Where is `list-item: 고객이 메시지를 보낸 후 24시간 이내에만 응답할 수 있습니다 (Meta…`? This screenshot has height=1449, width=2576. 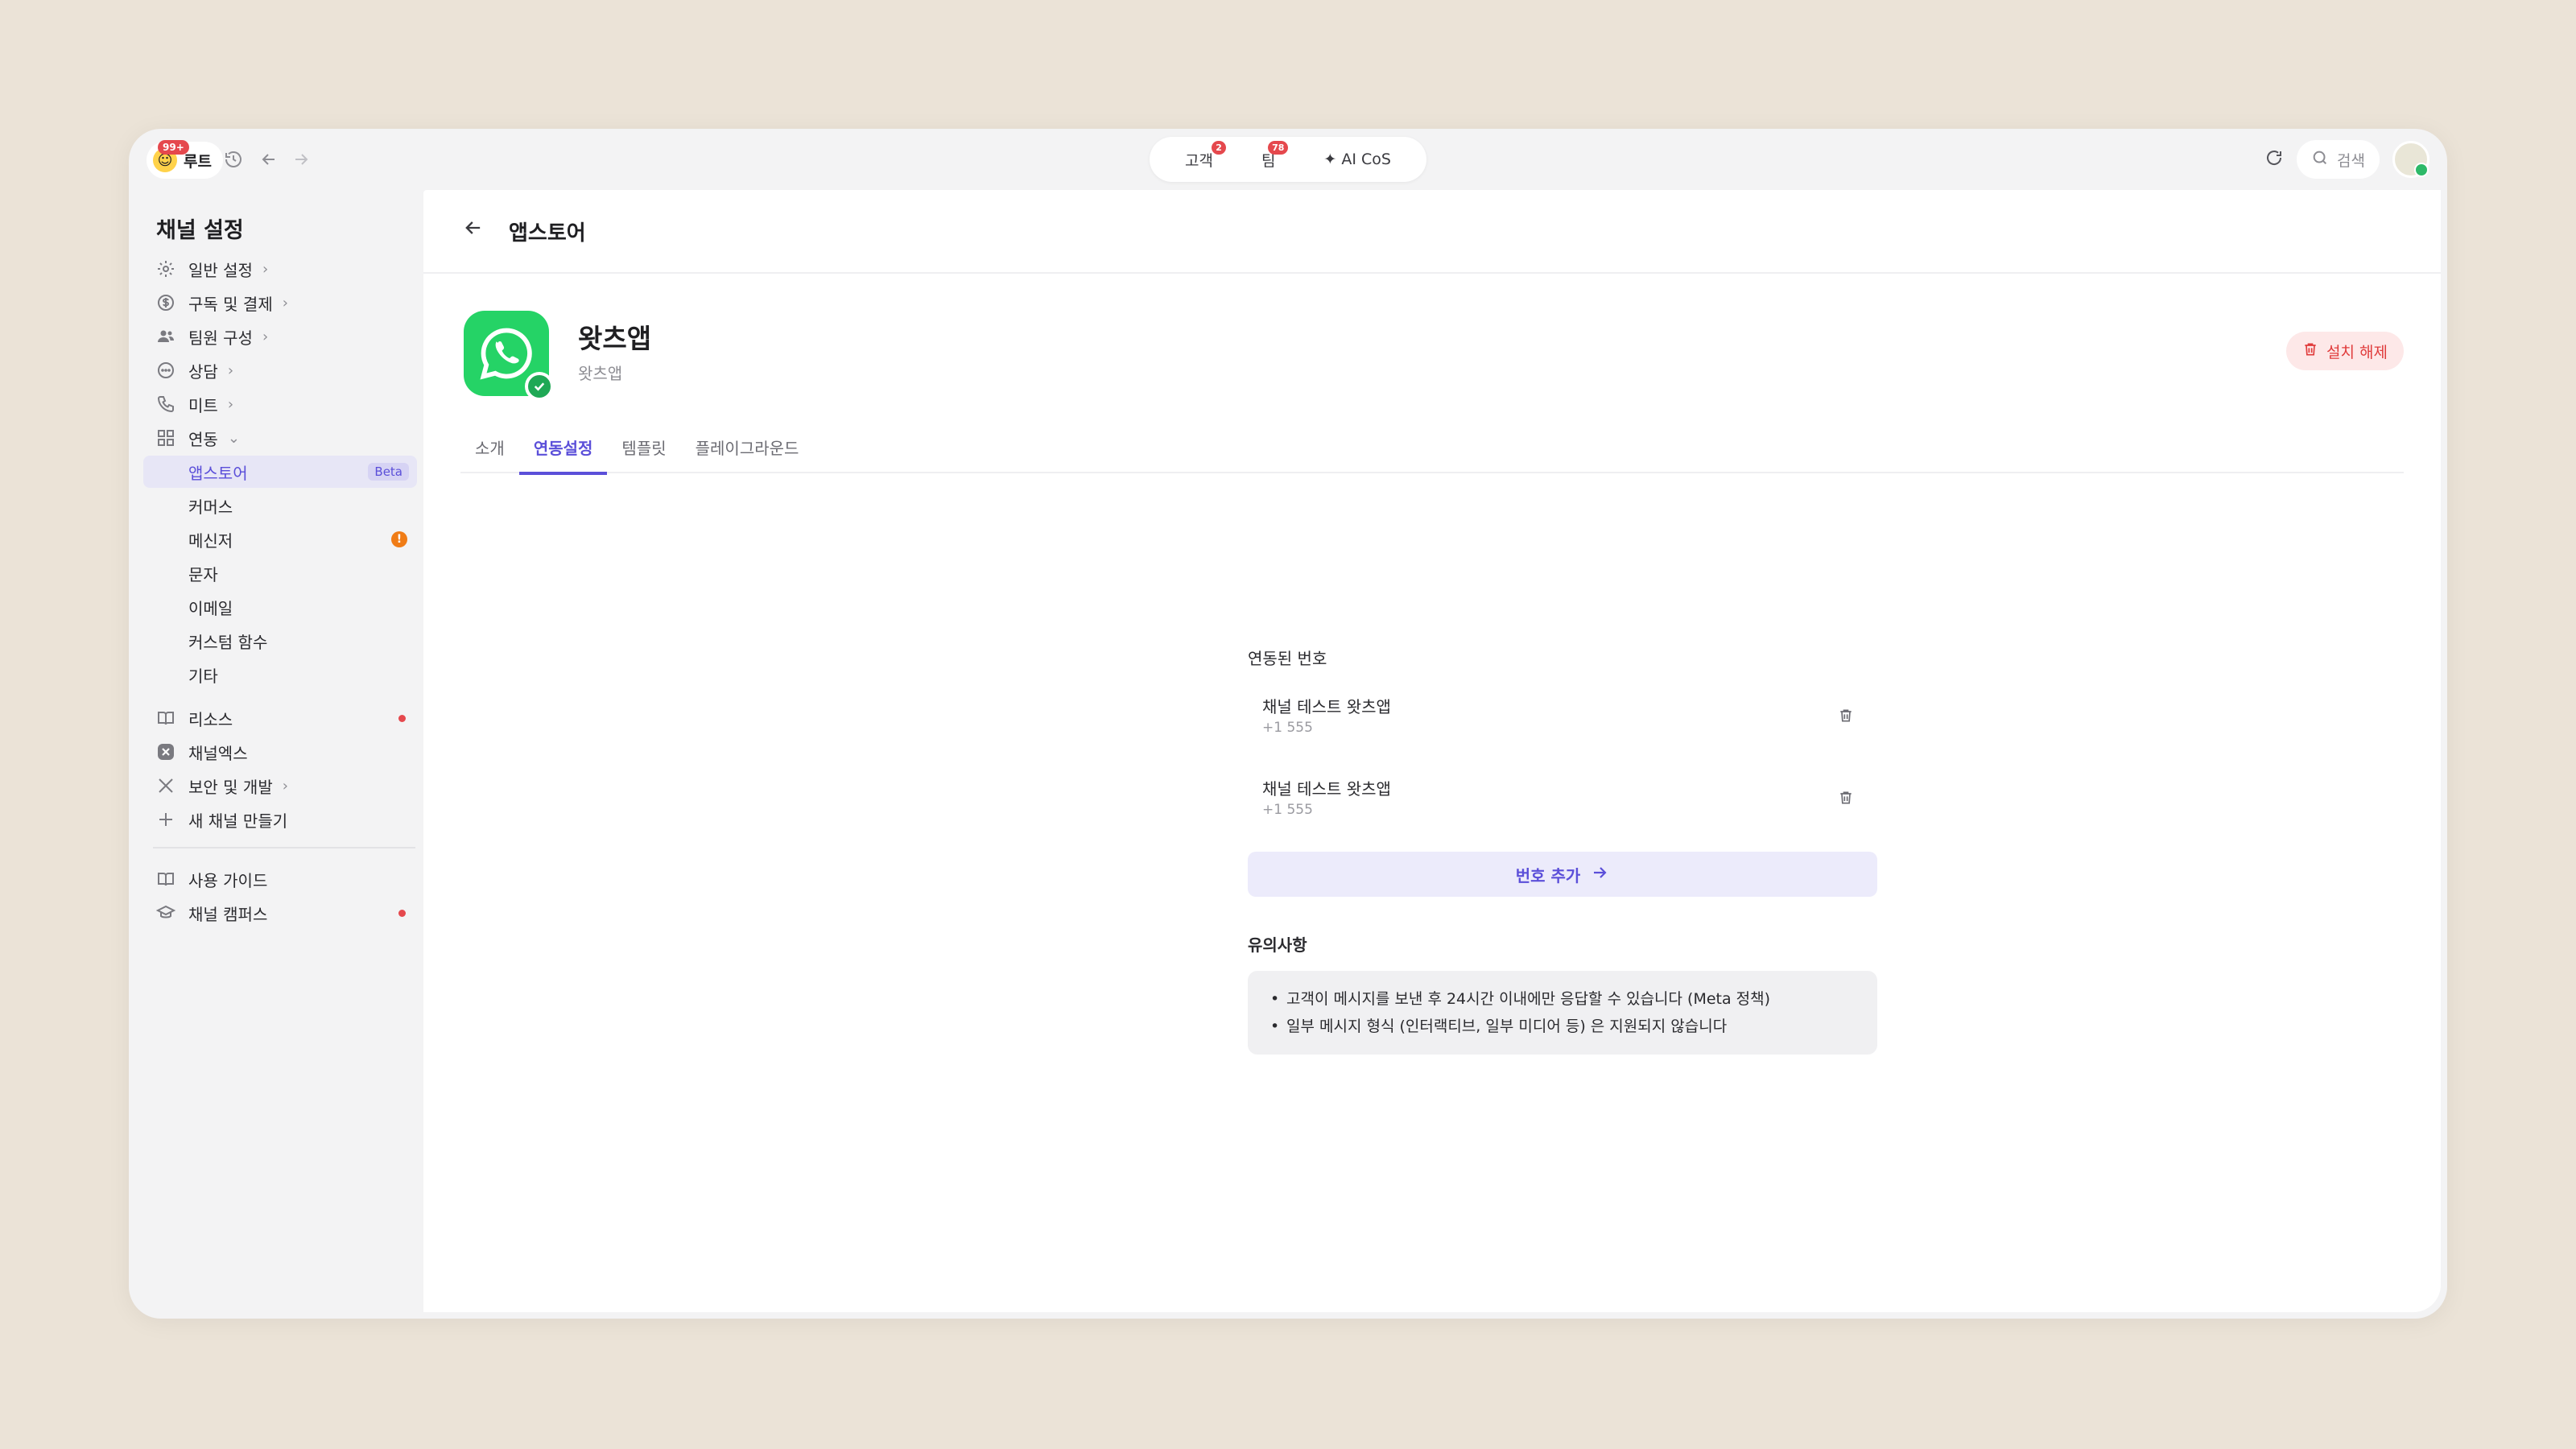
list-item: 고객이 메시지를 보낸 후 24시간 이내에만 응답할 수 있습니다 (Meta… is located at coordinates (1562, 999).